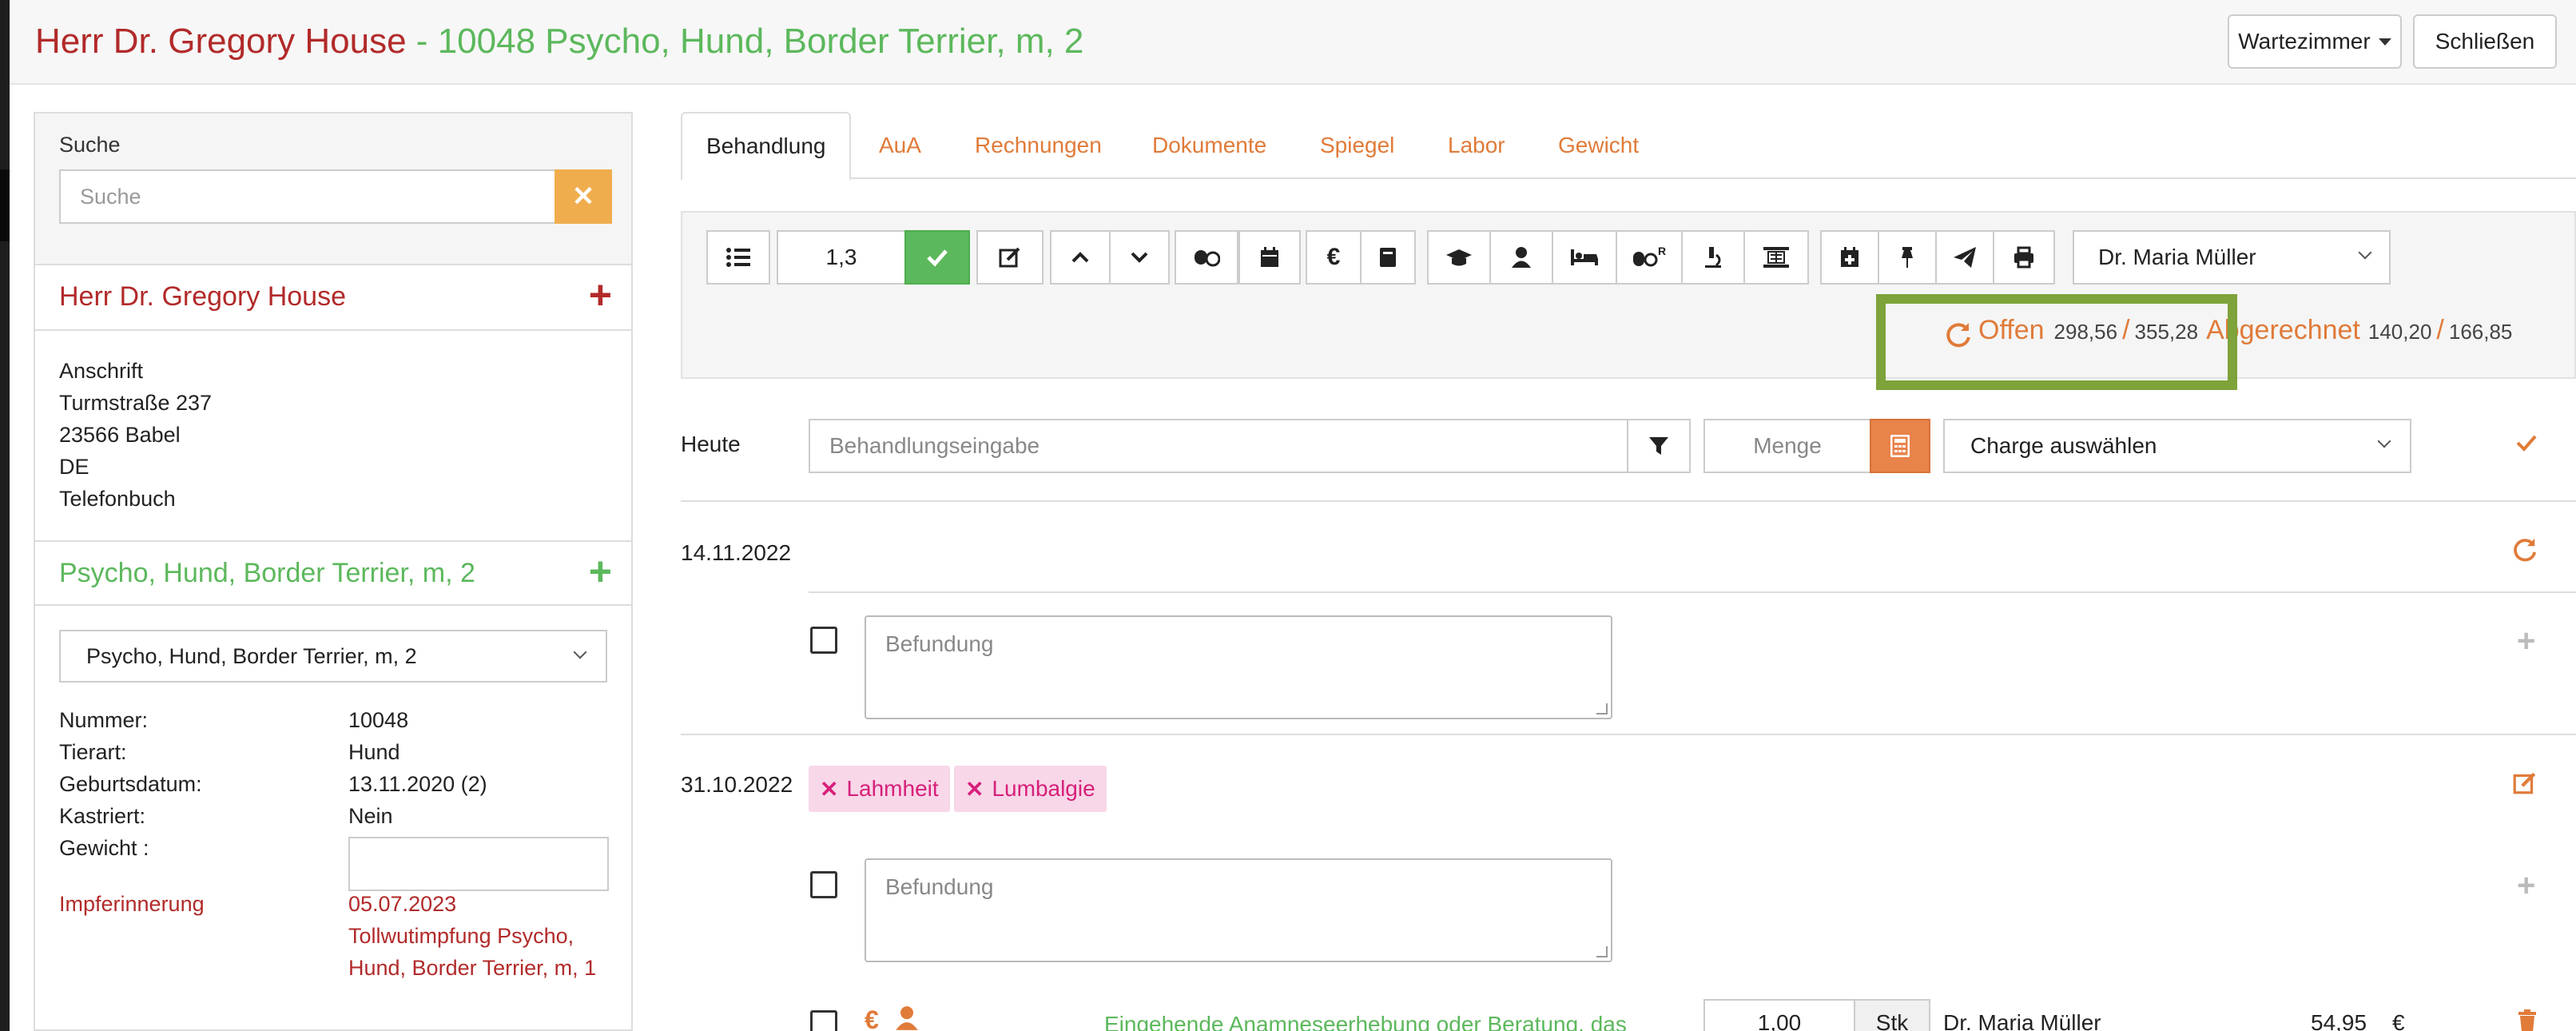 The width and height of the screenshot is (2576, 1031). I want to click on print-button, so click(2024, 257).